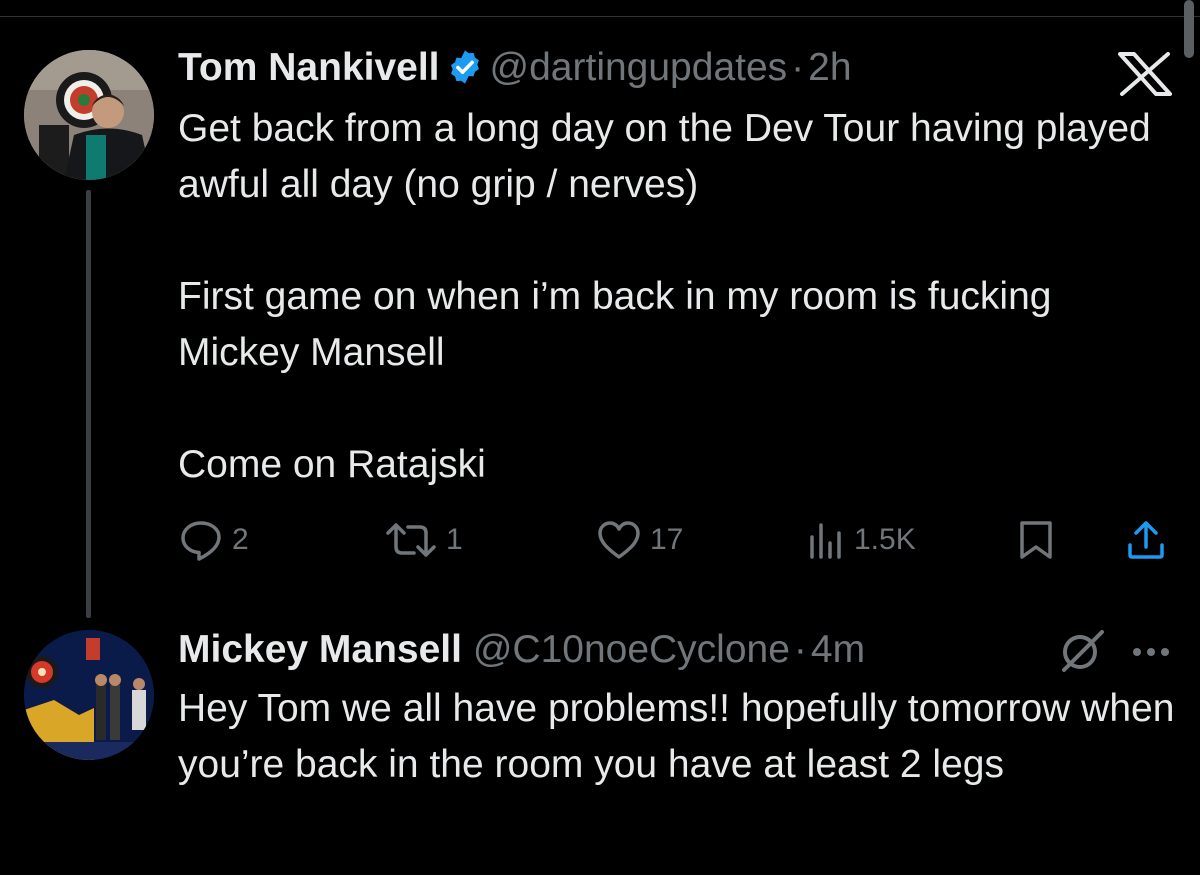  I want to click on timestamp: 2h, so click(829, 67).